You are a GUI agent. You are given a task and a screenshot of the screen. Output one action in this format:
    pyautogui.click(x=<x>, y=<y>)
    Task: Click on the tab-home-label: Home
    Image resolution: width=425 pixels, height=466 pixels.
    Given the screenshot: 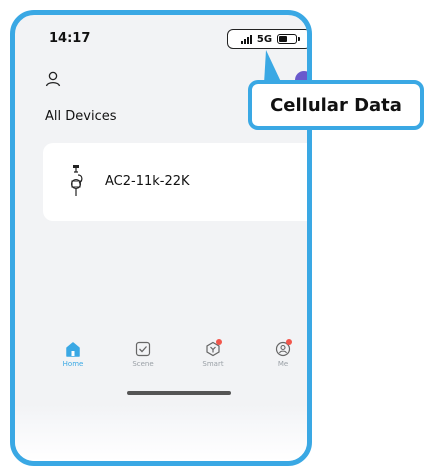 What is the action you would take?
    pyautogui.click(x=73, y=364)
    